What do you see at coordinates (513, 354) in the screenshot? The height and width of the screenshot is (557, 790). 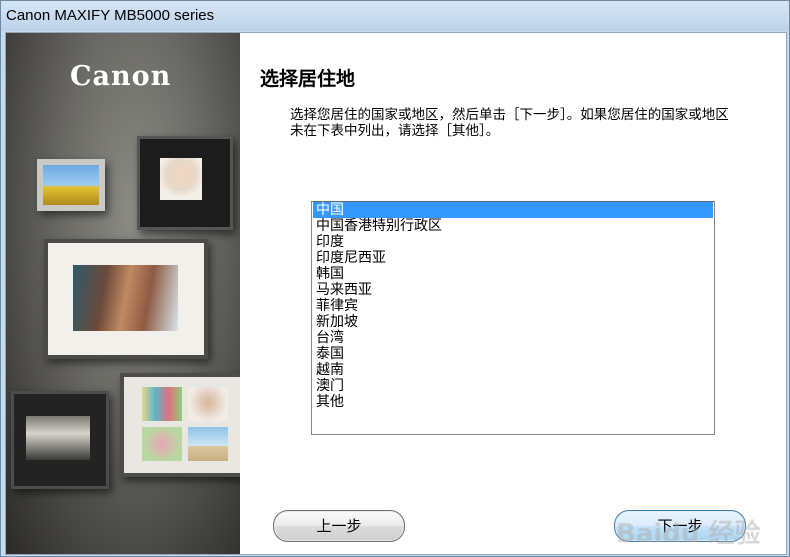 I see `region-list-item: 泰国` at bounding box center [513, 354].